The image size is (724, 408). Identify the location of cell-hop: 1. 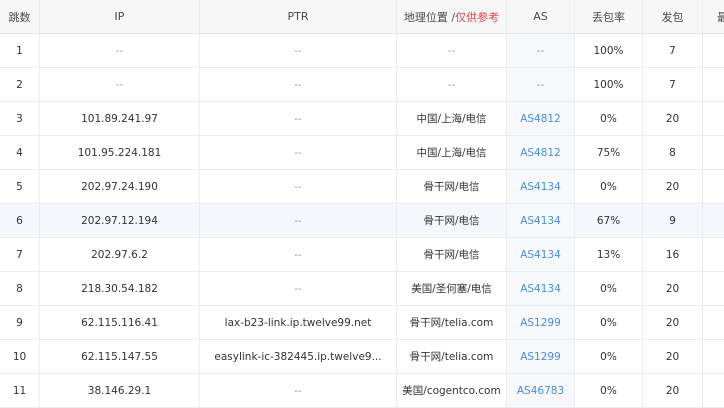
(20, 50).